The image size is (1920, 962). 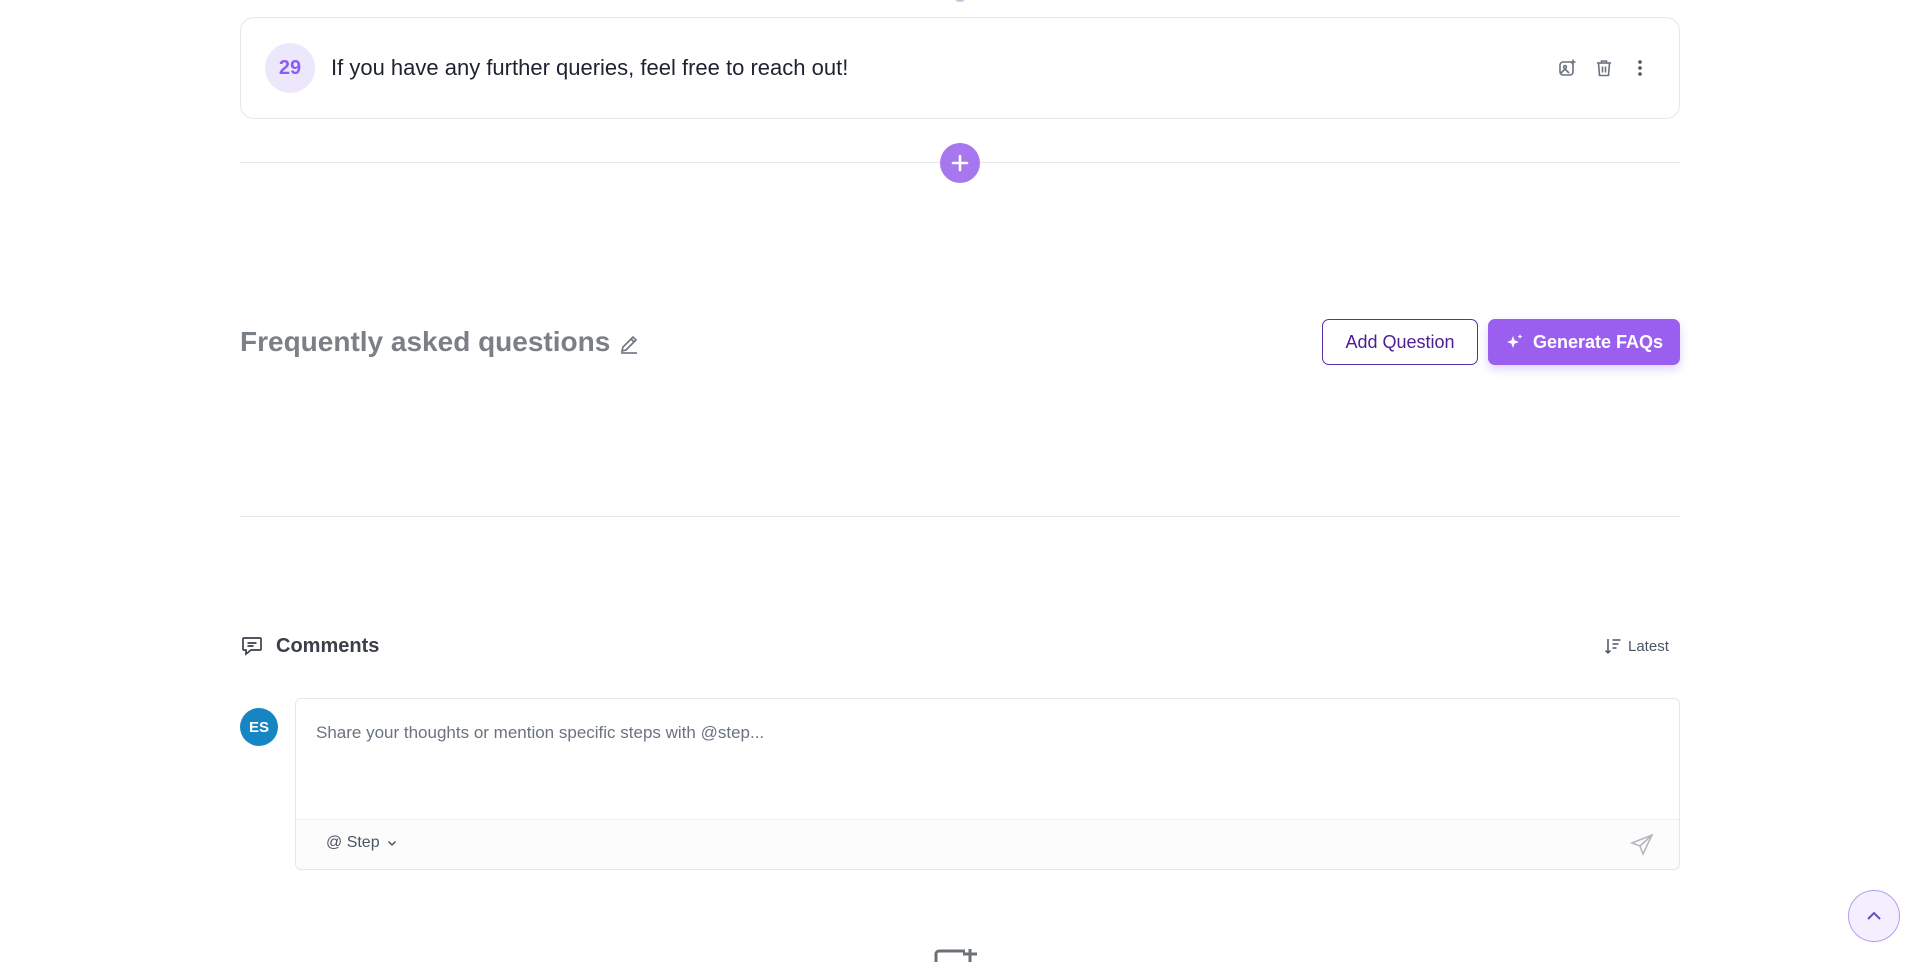 I want to click on scroll-to-top-button, so click(x=1874, y=916).